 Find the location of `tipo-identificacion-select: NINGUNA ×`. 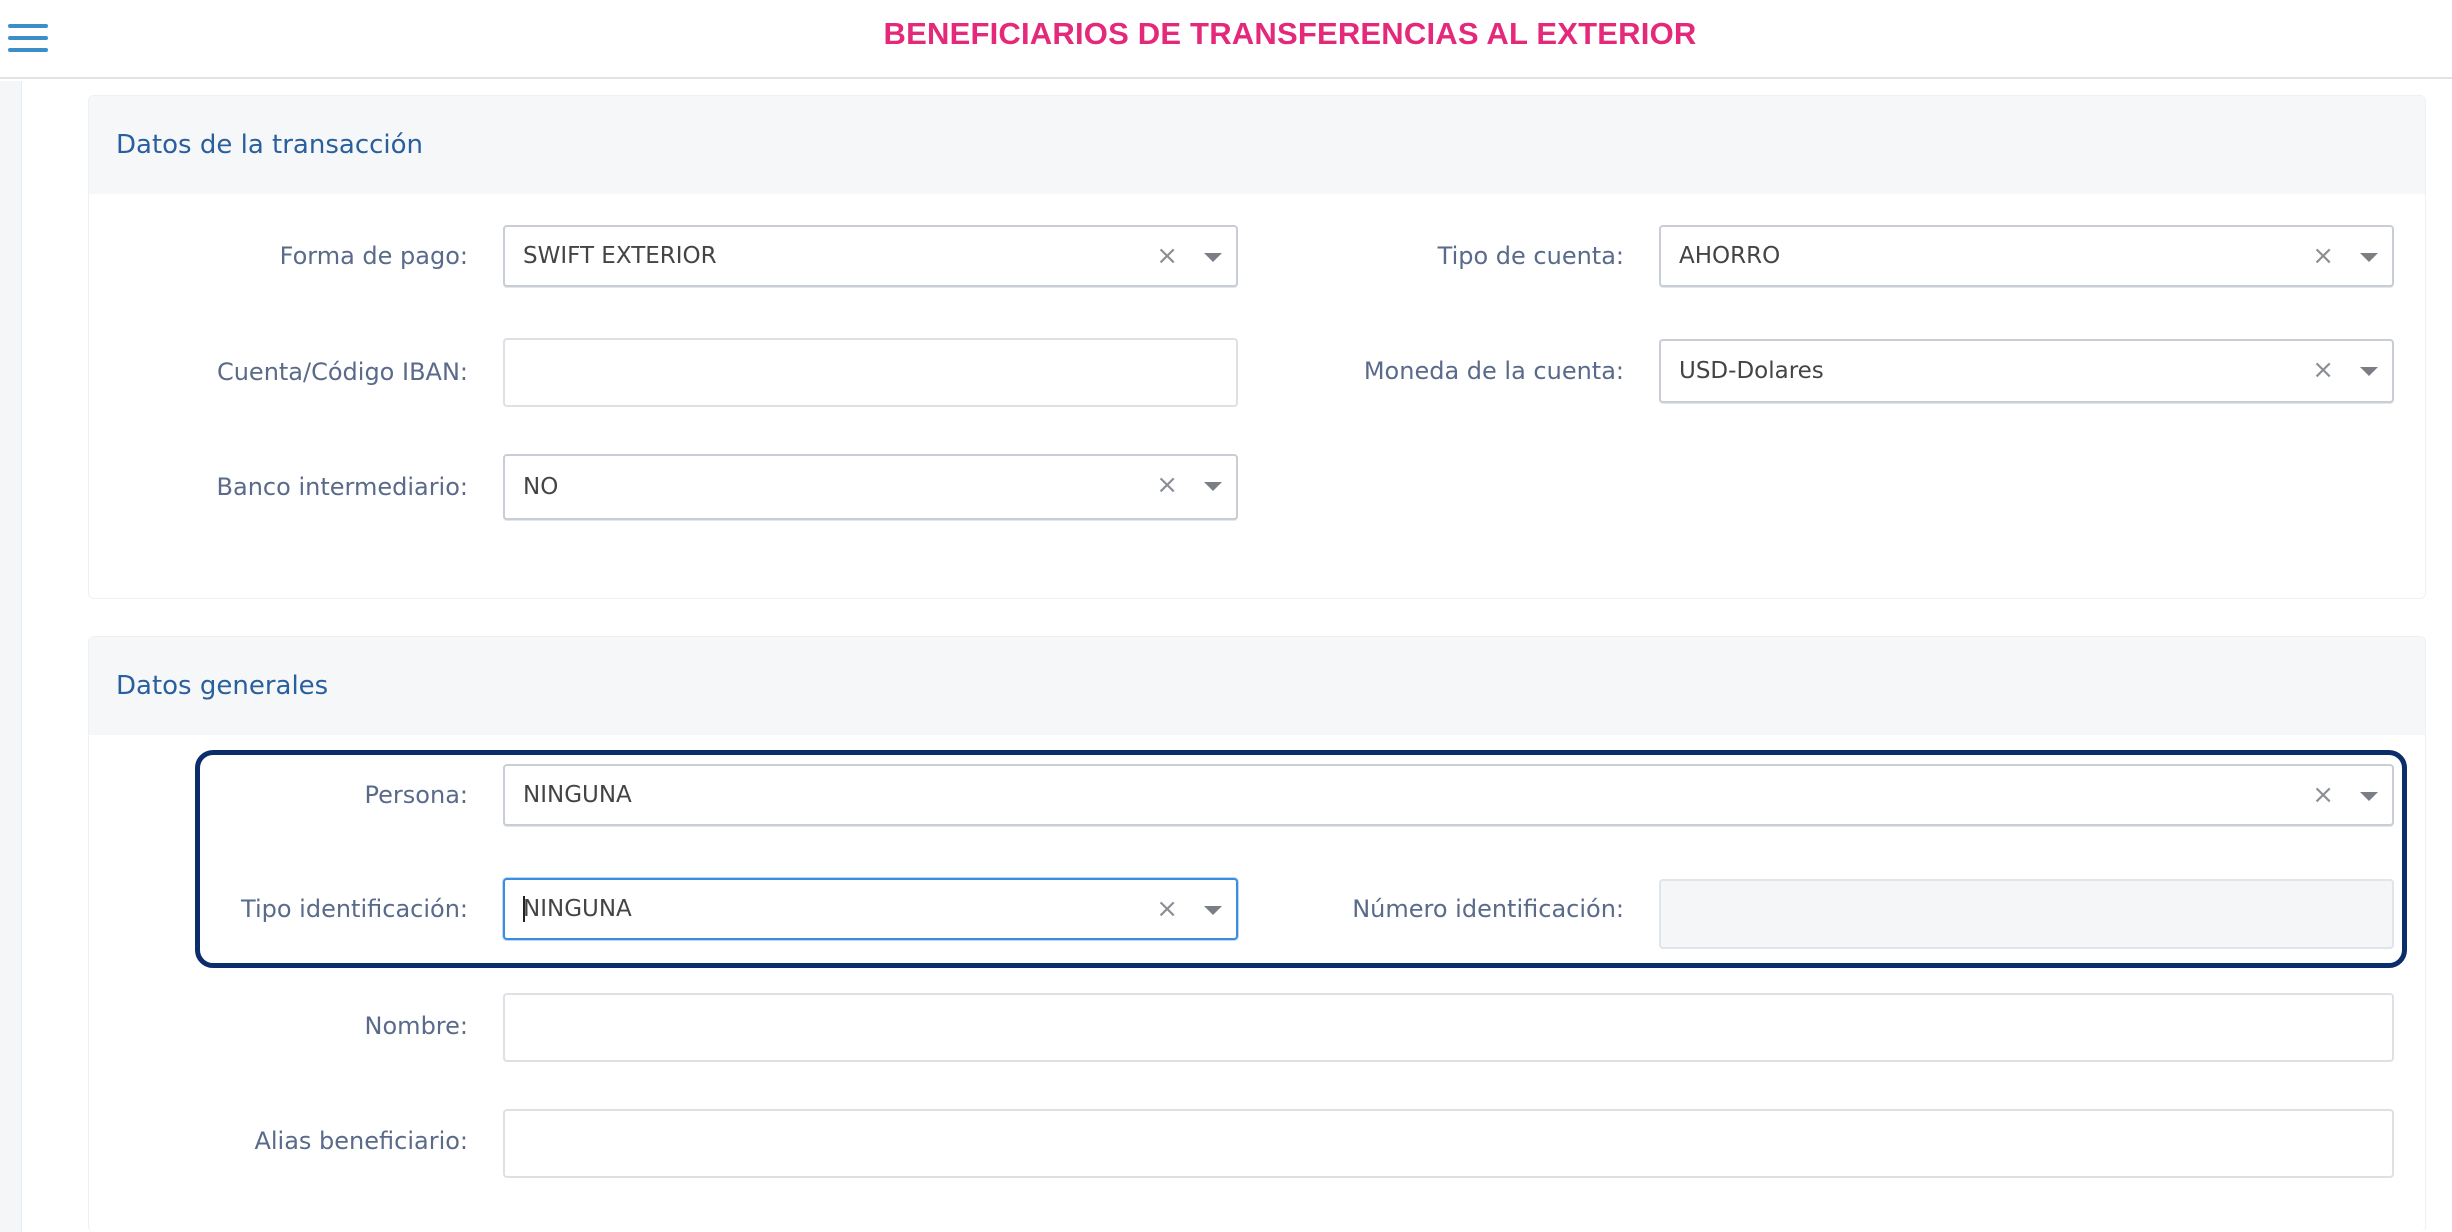

tipo-identificacion-select: NINGUNA × is located at coordinates (870, 909).